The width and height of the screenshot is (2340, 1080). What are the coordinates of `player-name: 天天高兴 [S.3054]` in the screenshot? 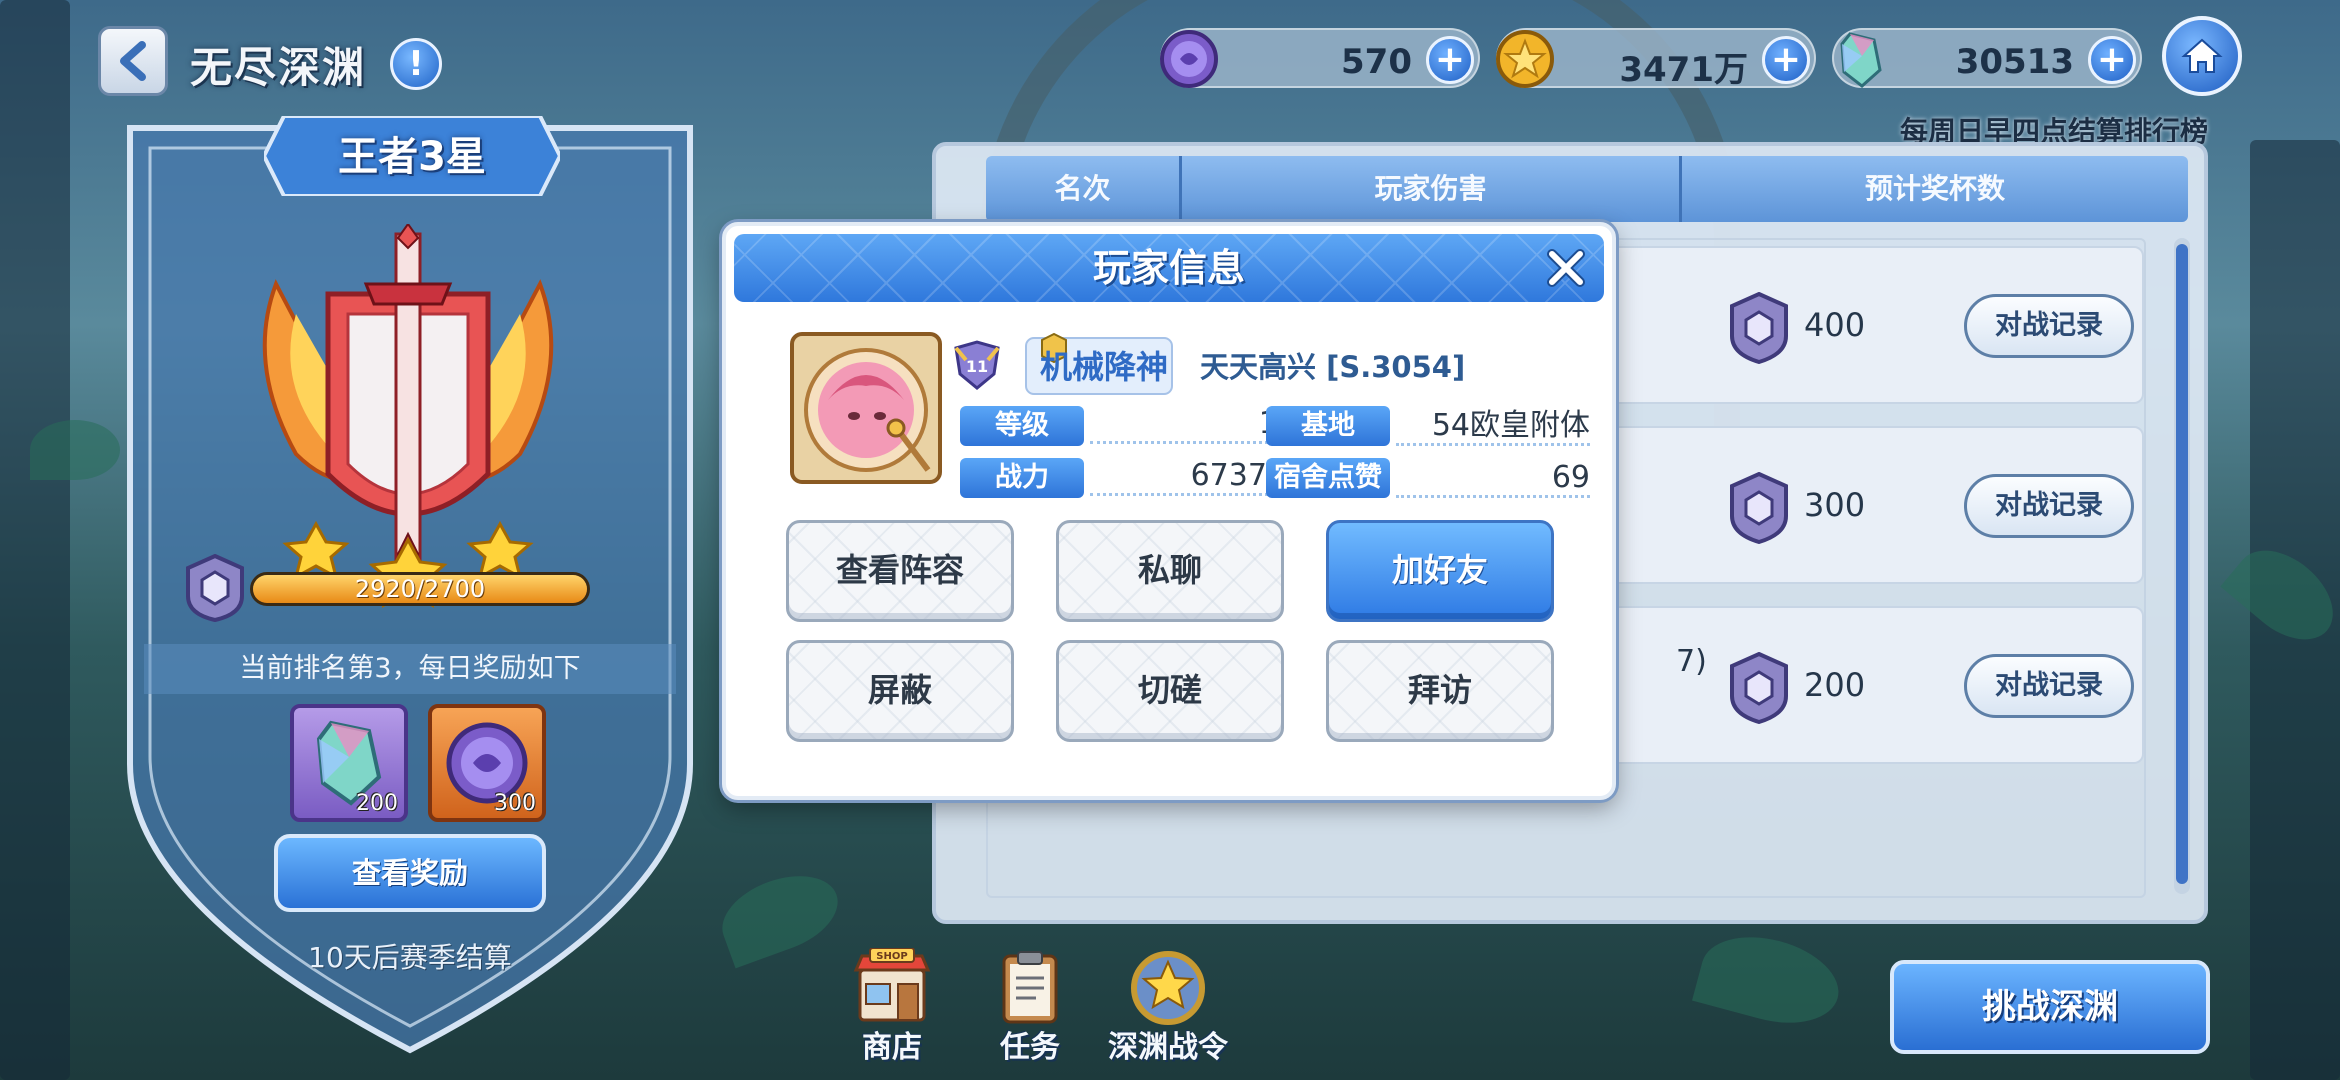 It's located at (1333, 367).